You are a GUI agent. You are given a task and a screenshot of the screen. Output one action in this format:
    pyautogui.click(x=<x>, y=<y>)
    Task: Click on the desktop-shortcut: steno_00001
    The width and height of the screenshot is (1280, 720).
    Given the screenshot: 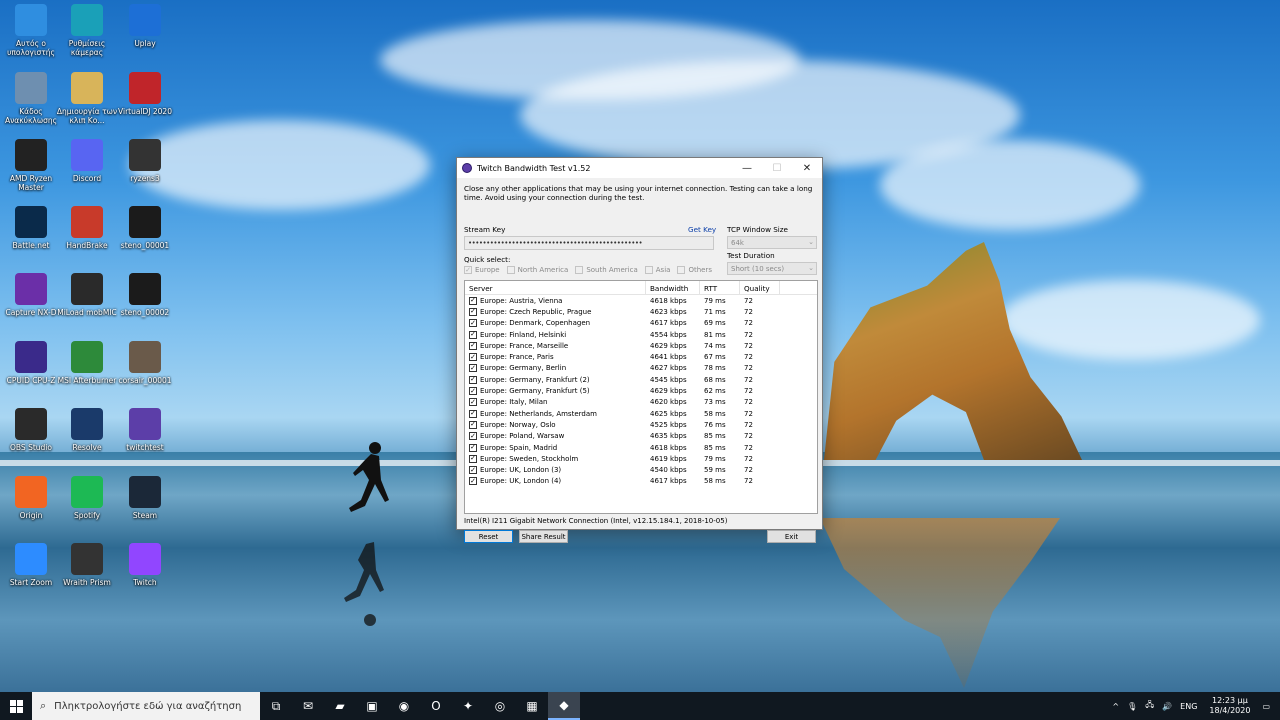 What is the action you would take?
    pyautogui.click(x=145, y=228)
    